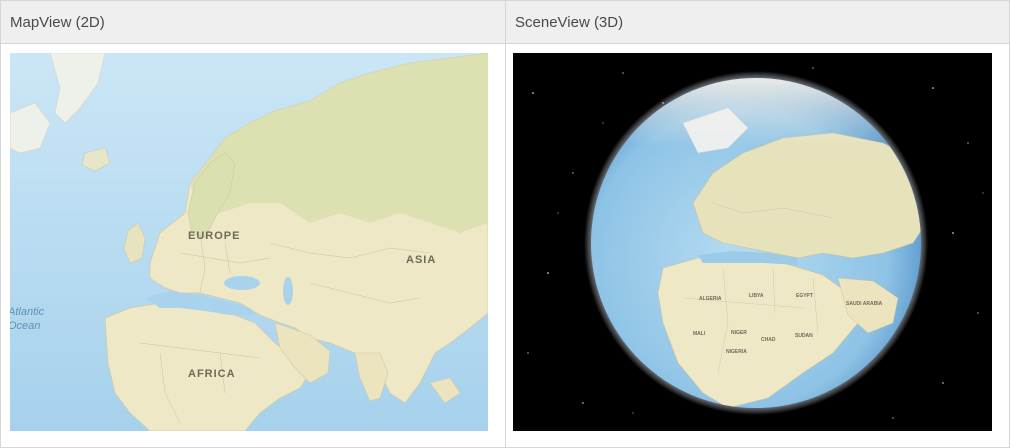 This screenshot has width=1010, height=448. I want to click on label-mali: MALI, so click(699, 334).